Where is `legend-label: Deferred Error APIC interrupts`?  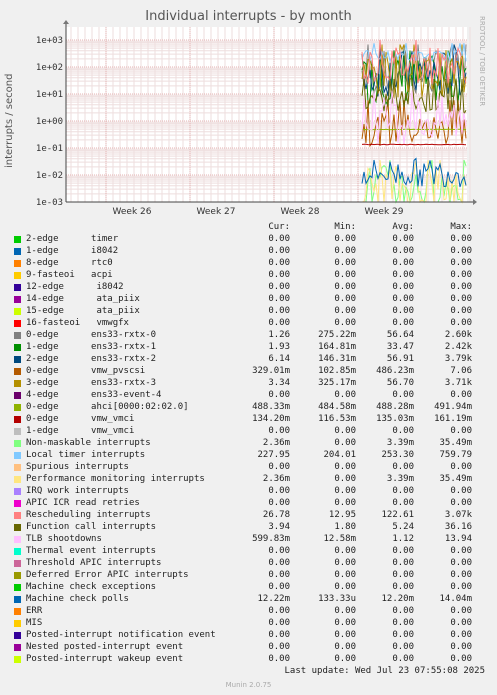 legend-label: Deferred Error APIC interrupts is located at coordinates (107, 575).